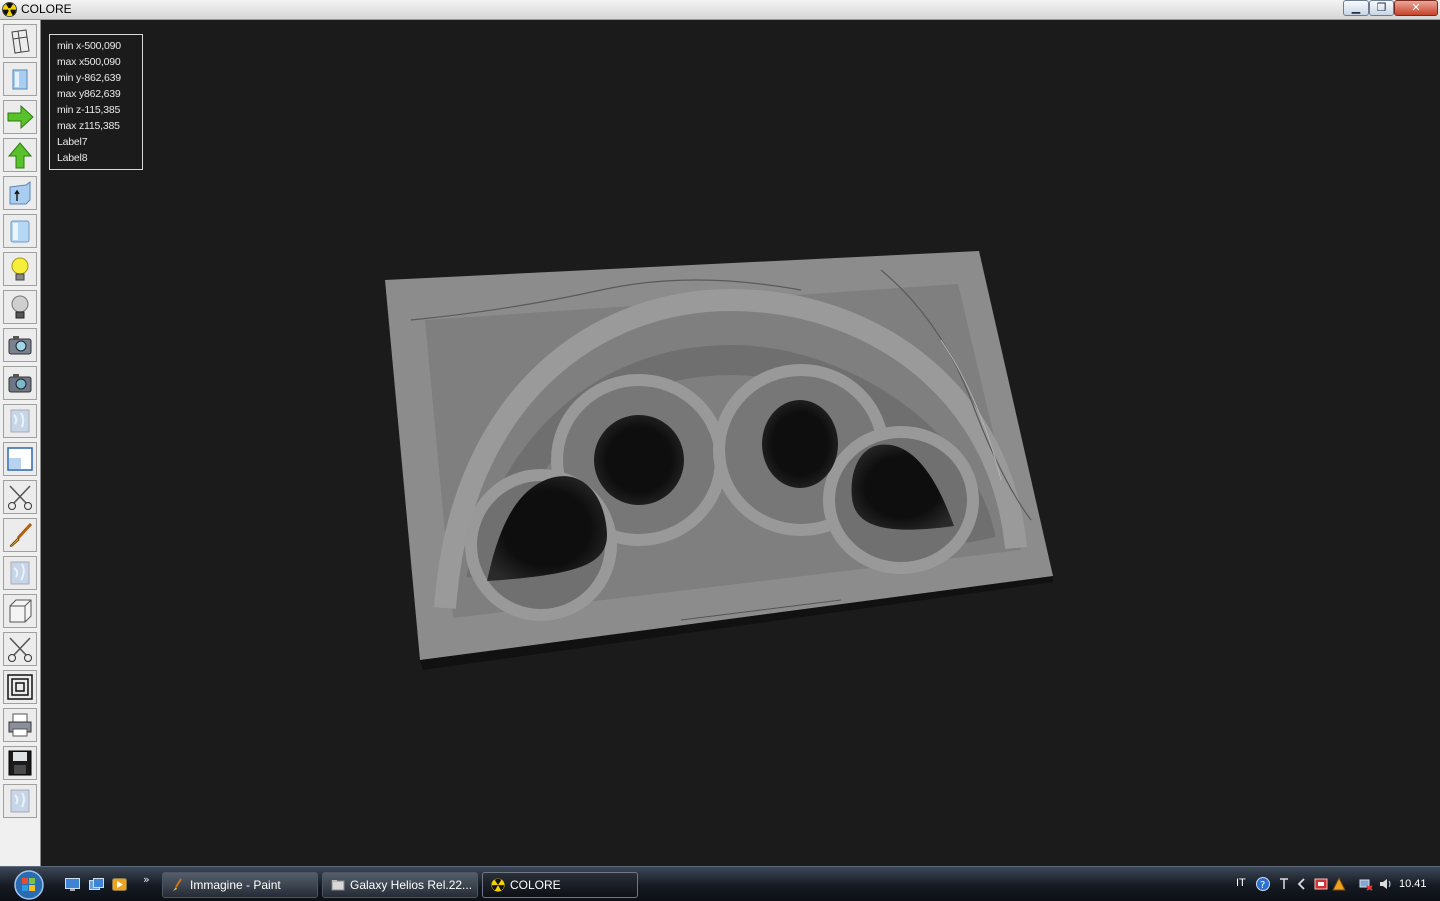  I want to click on scissors-icon, so click(20, 497).